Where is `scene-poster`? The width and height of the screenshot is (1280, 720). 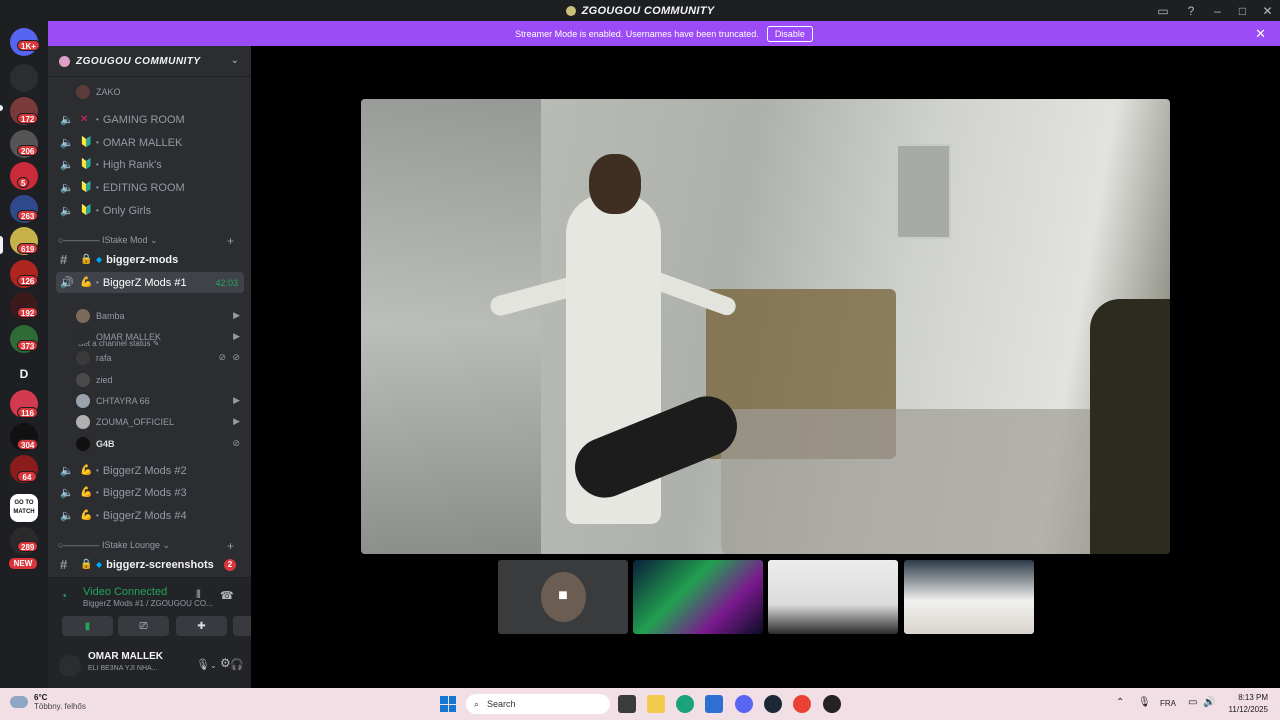 scene-poster is located at coordinates (923, 191).